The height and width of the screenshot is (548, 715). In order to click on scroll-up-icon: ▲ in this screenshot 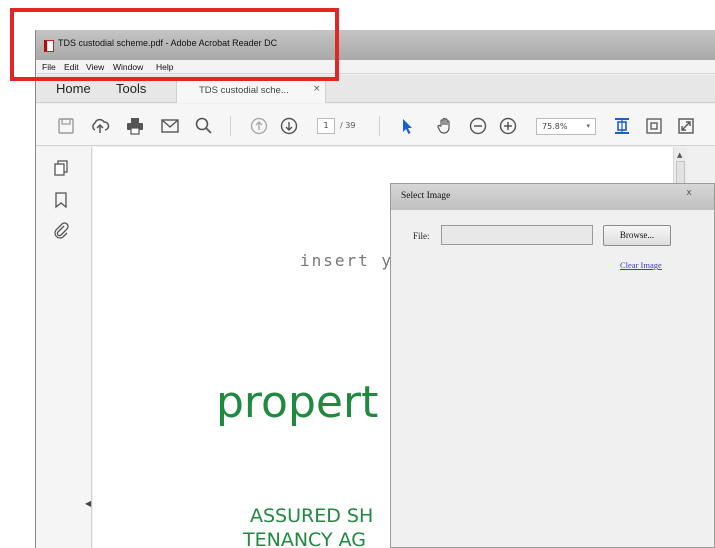, I will do `click(679, 155)`.